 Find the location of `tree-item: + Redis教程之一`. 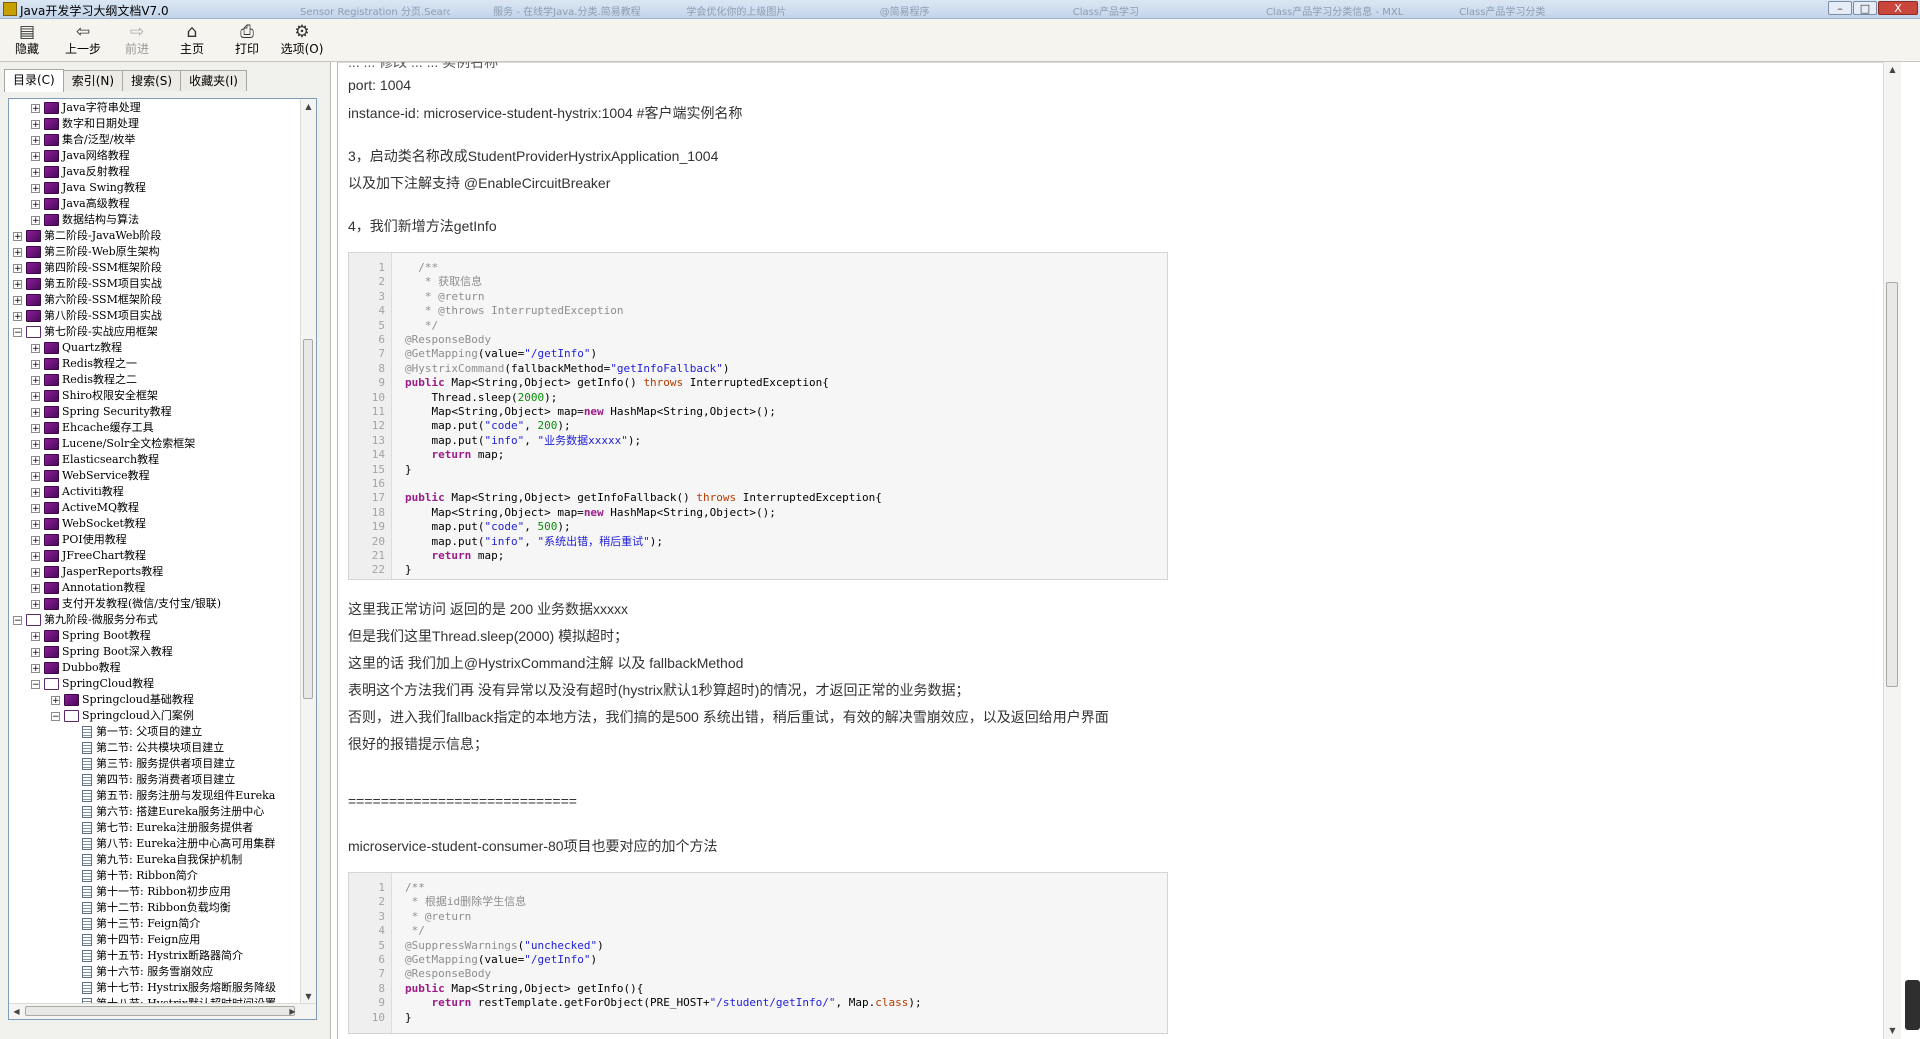

tree-item: + Redis教程之一 is located at coordinates (84, 364).